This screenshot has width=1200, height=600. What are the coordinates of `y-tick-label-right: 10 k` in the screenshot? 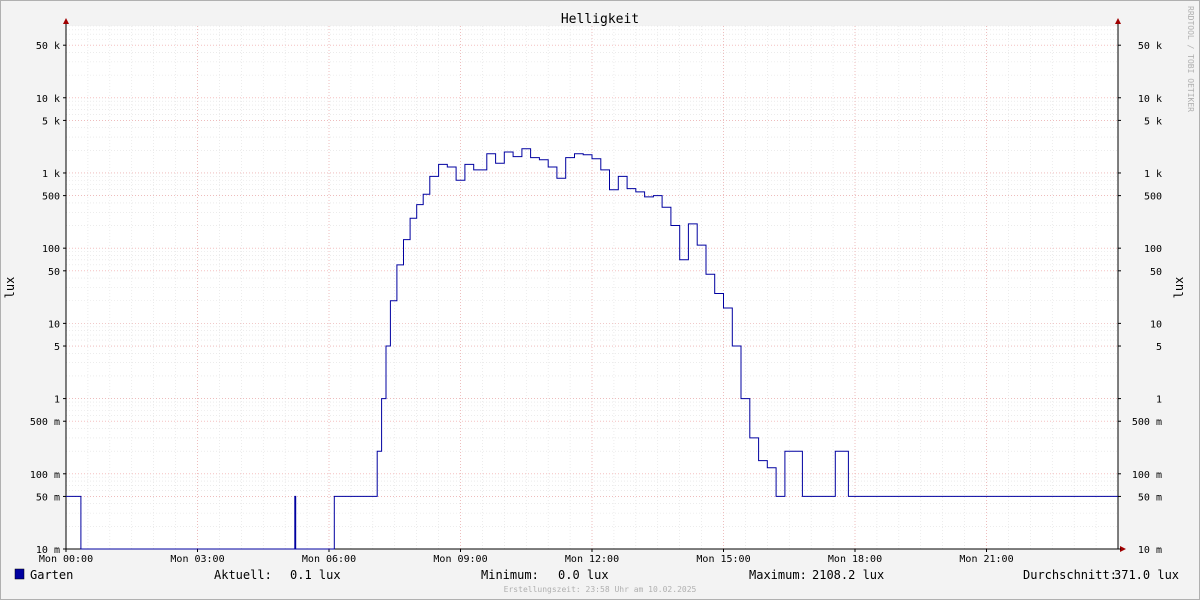 It's located at (1150, 99).